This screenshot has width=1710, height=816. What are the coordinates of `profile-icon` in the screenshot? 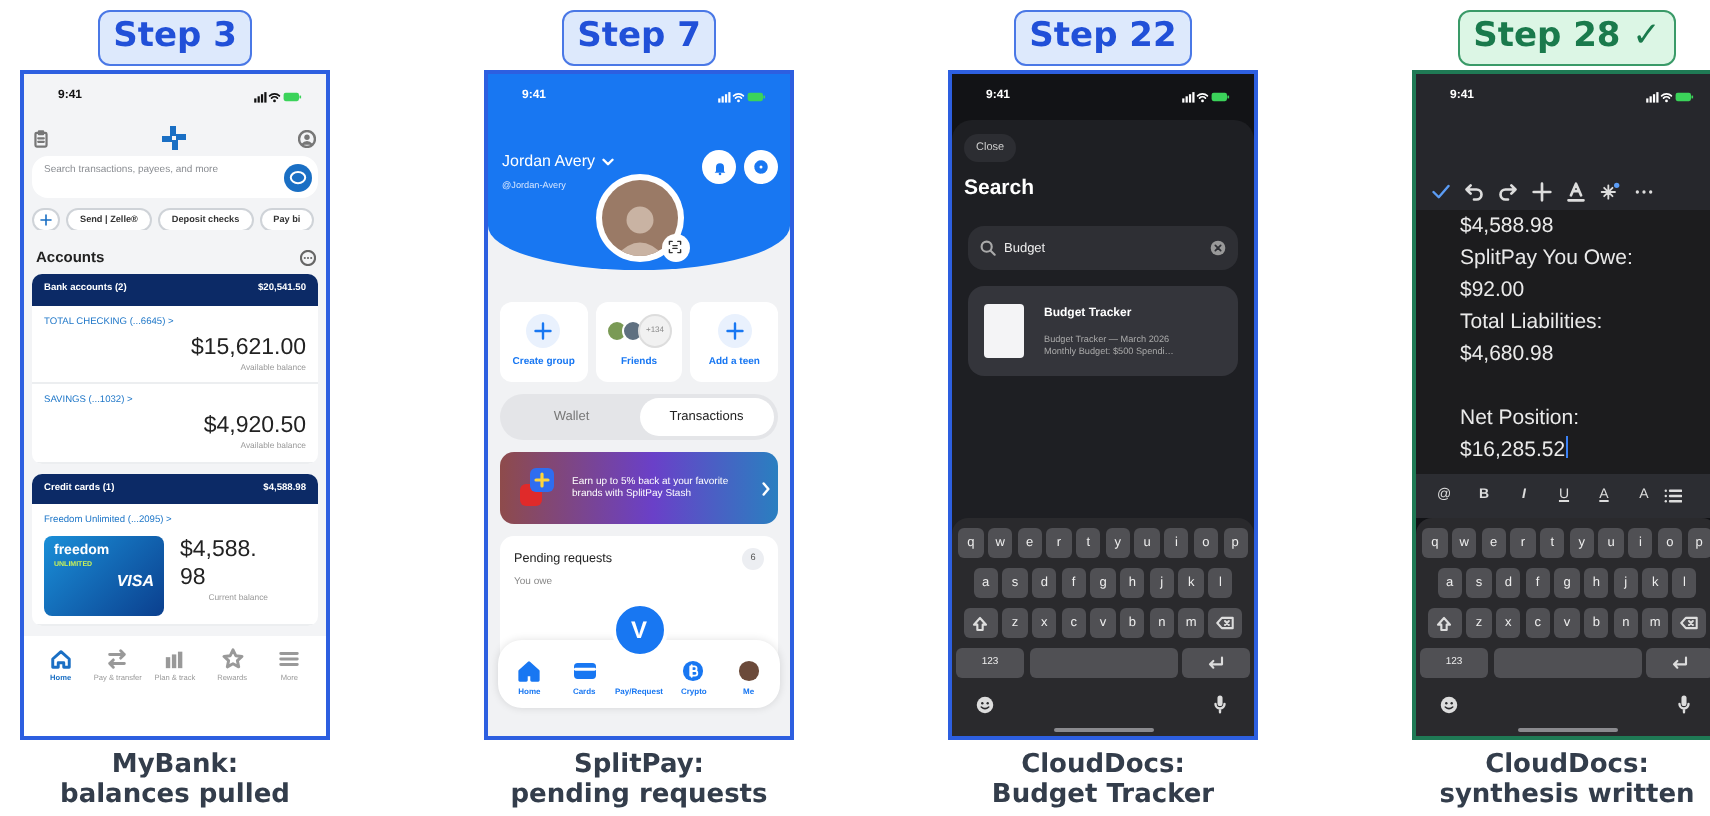 It's located at (307, 138).